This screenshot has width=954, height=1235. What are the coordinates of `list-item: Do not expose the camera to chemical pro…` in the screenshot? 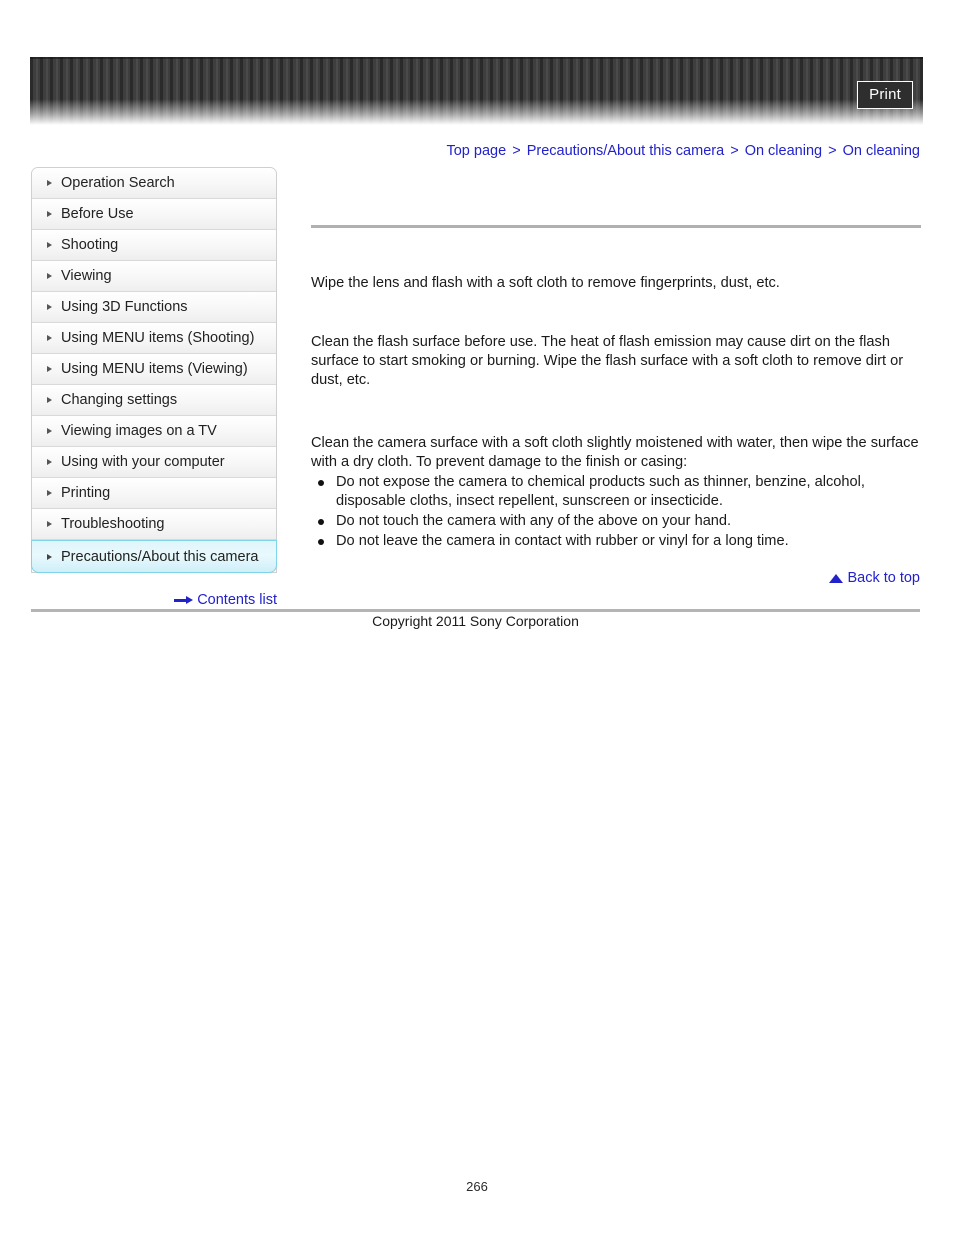 It's located at (616, 492).